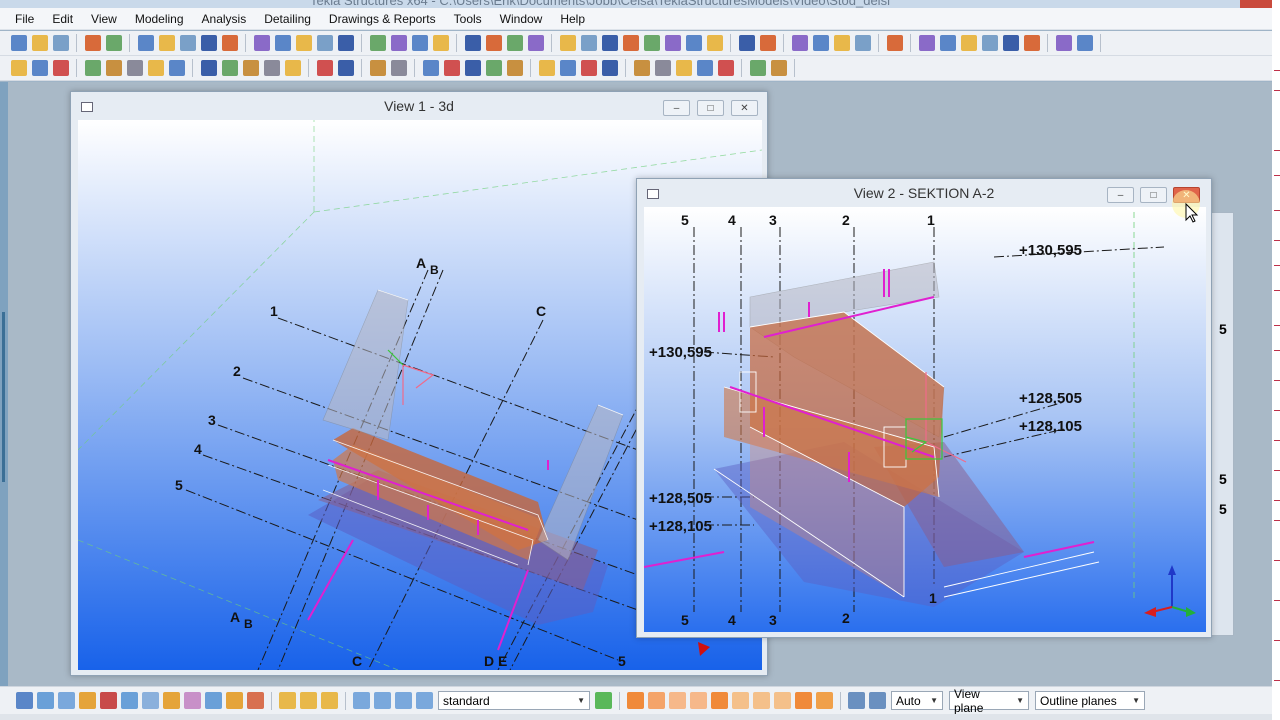 The height and width of the screenshot is (720, 1280). I want to click on mod-tool-18-icon, so click(430, 68).